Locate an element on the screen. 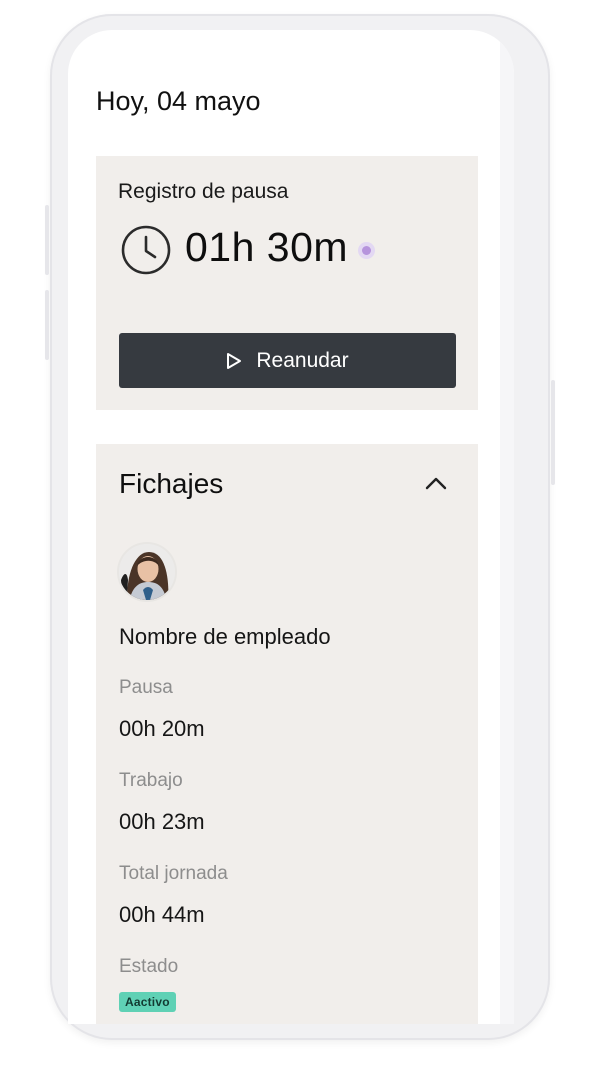  stat-value-work: 00h 23m is located at coordinates (162, 821).